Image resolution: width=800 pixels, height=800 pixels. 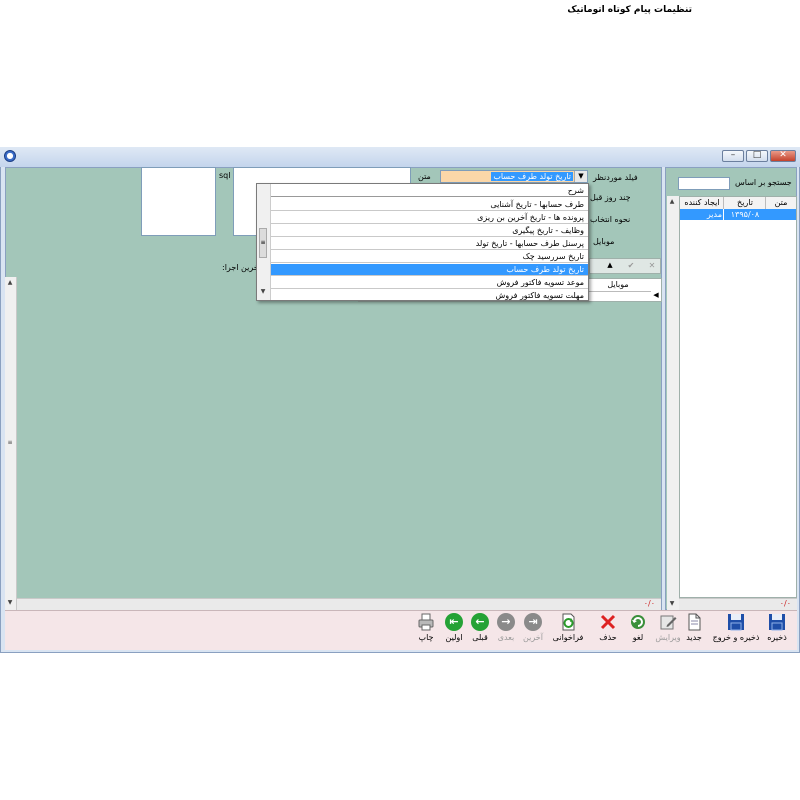 What do you see at coordinates (178, 201) in the screenshot?
I see `image-box` at bounding box center [178, 201].